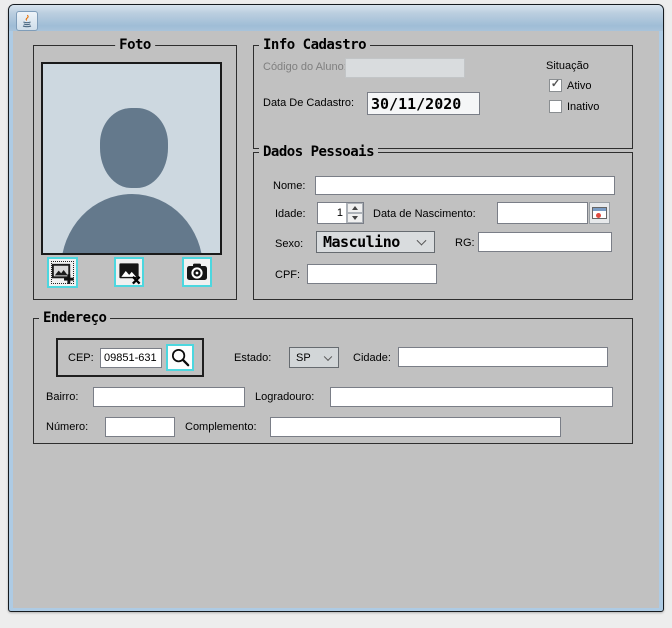 The width and height of the screenshot is (672, 628). I want to click on codigo-aluno-label: Código do Aluno:, so click(305, 67).